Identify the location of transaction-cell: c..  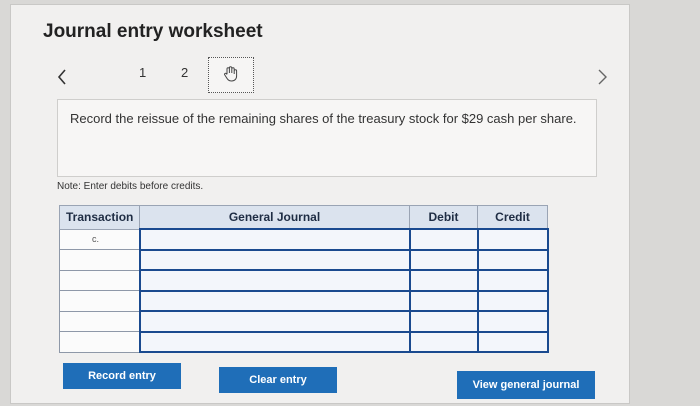
(99, 239).